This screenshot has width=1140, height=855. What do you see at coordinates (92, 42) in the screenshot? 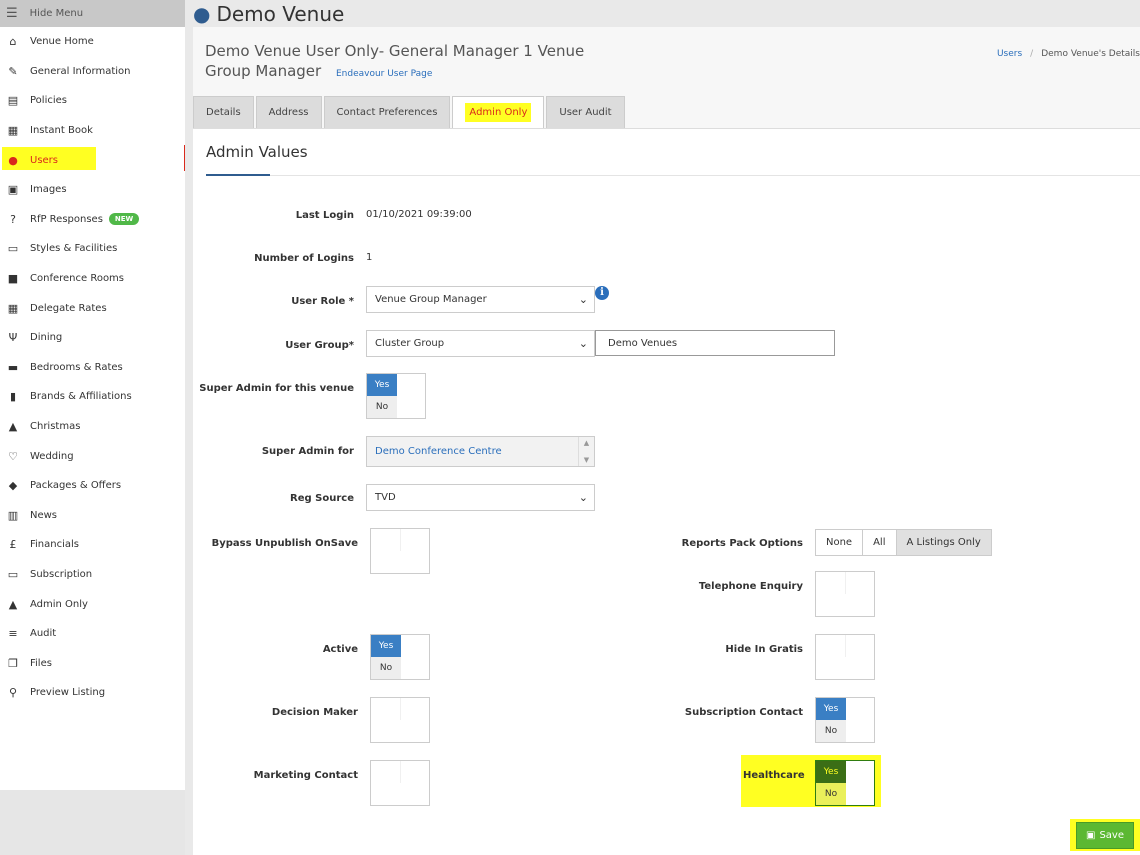
I see `sidebar-item-venue-home: ⌂ Venue Home` at bounding box center [92, 42].